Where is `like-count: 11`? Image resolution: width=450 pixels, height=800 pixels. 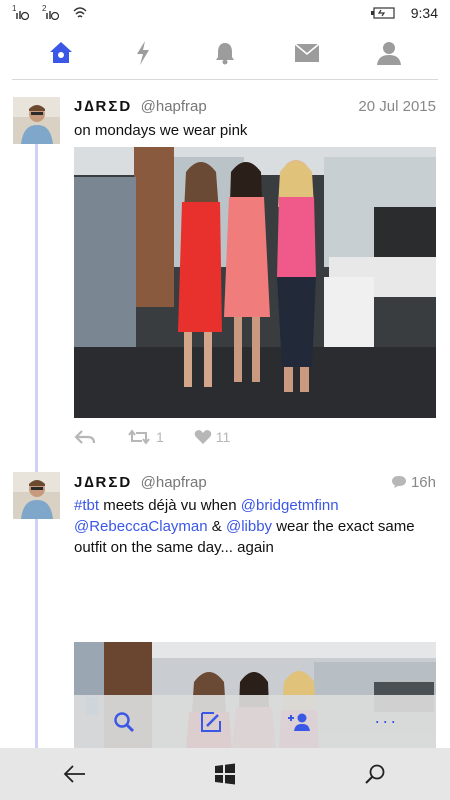 like-count: 11 is located at coordinates (223, 437).